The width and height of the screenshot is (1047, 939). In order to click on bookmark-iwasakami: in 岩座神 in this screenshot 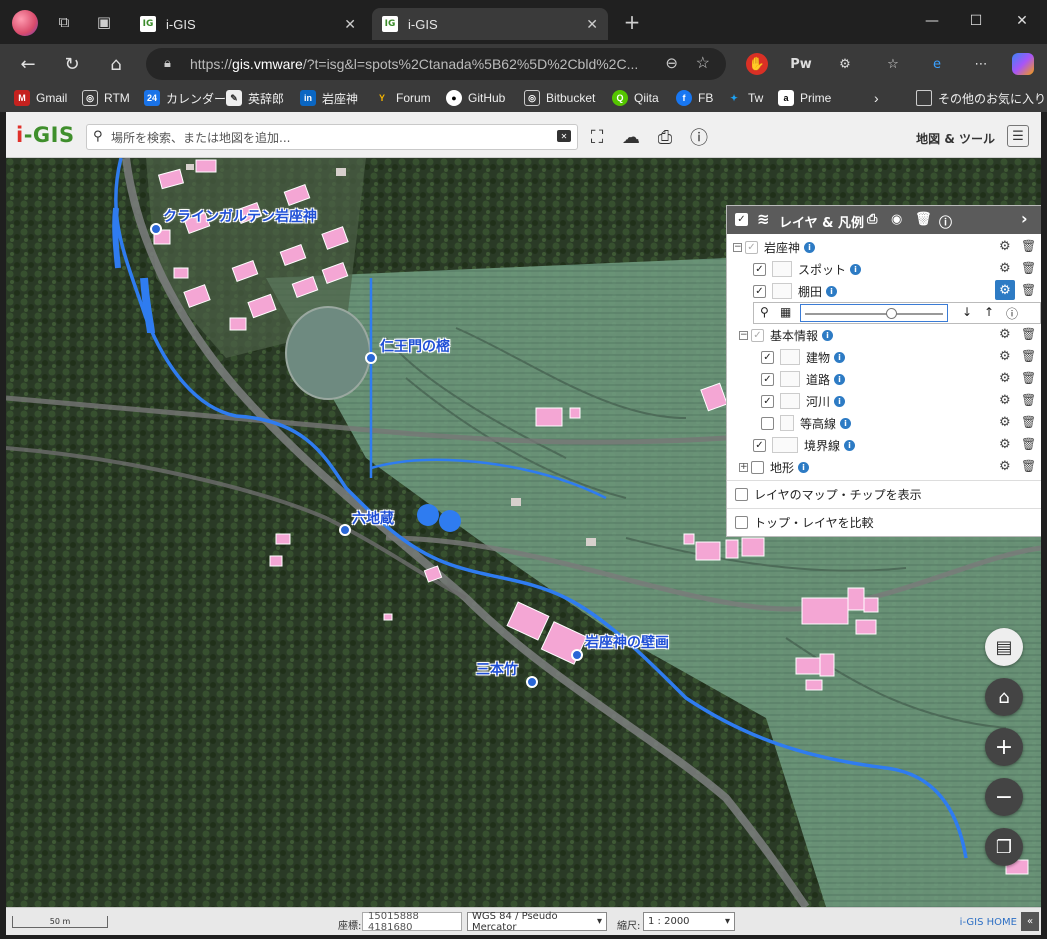, I will do `click(329, 98)`.